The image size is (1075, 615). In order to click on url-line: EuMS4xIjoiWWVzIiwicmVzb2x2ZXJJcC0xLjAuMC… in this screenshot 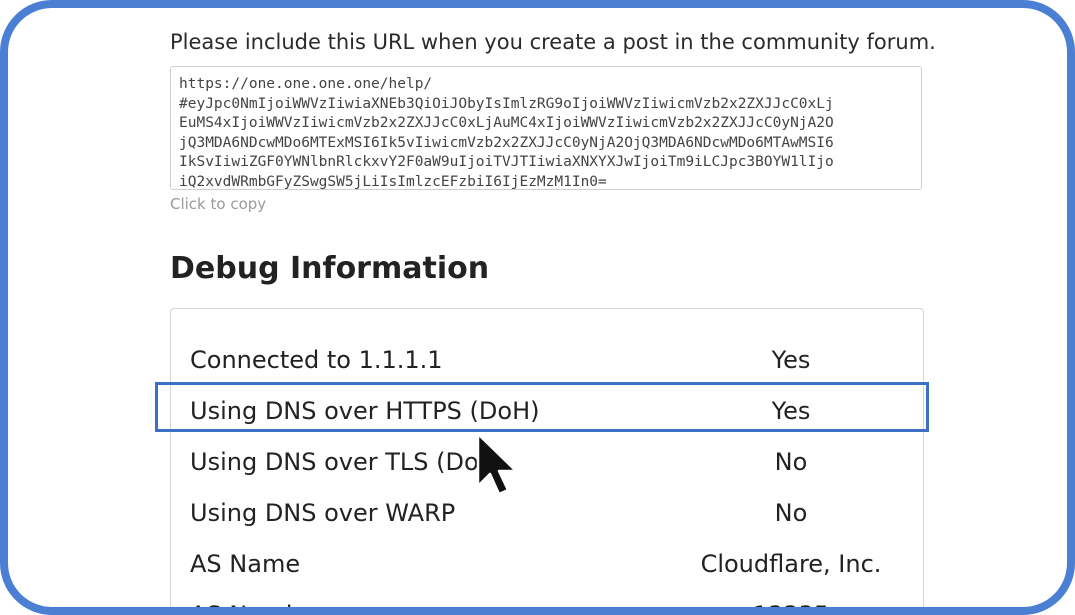, I will do `click(506, 123)`.